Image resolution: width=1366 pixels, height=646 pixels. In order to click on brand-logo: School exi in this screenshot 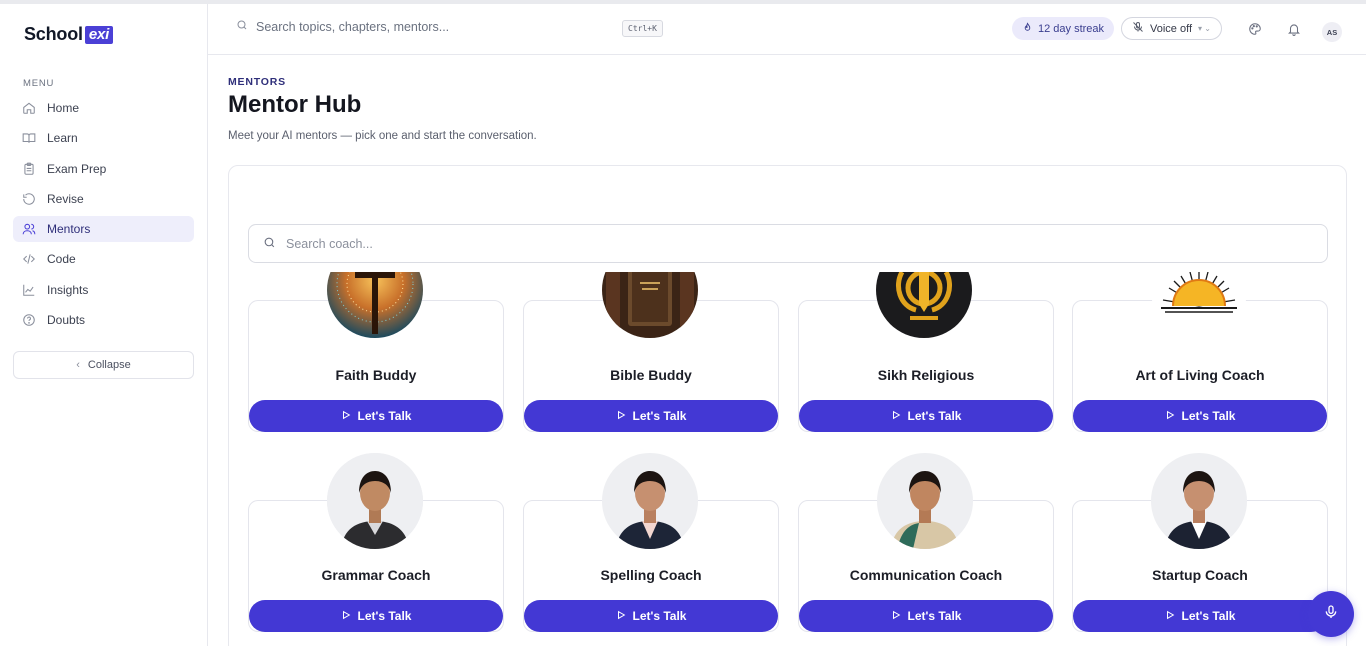, I will do `click(69, 34)`.